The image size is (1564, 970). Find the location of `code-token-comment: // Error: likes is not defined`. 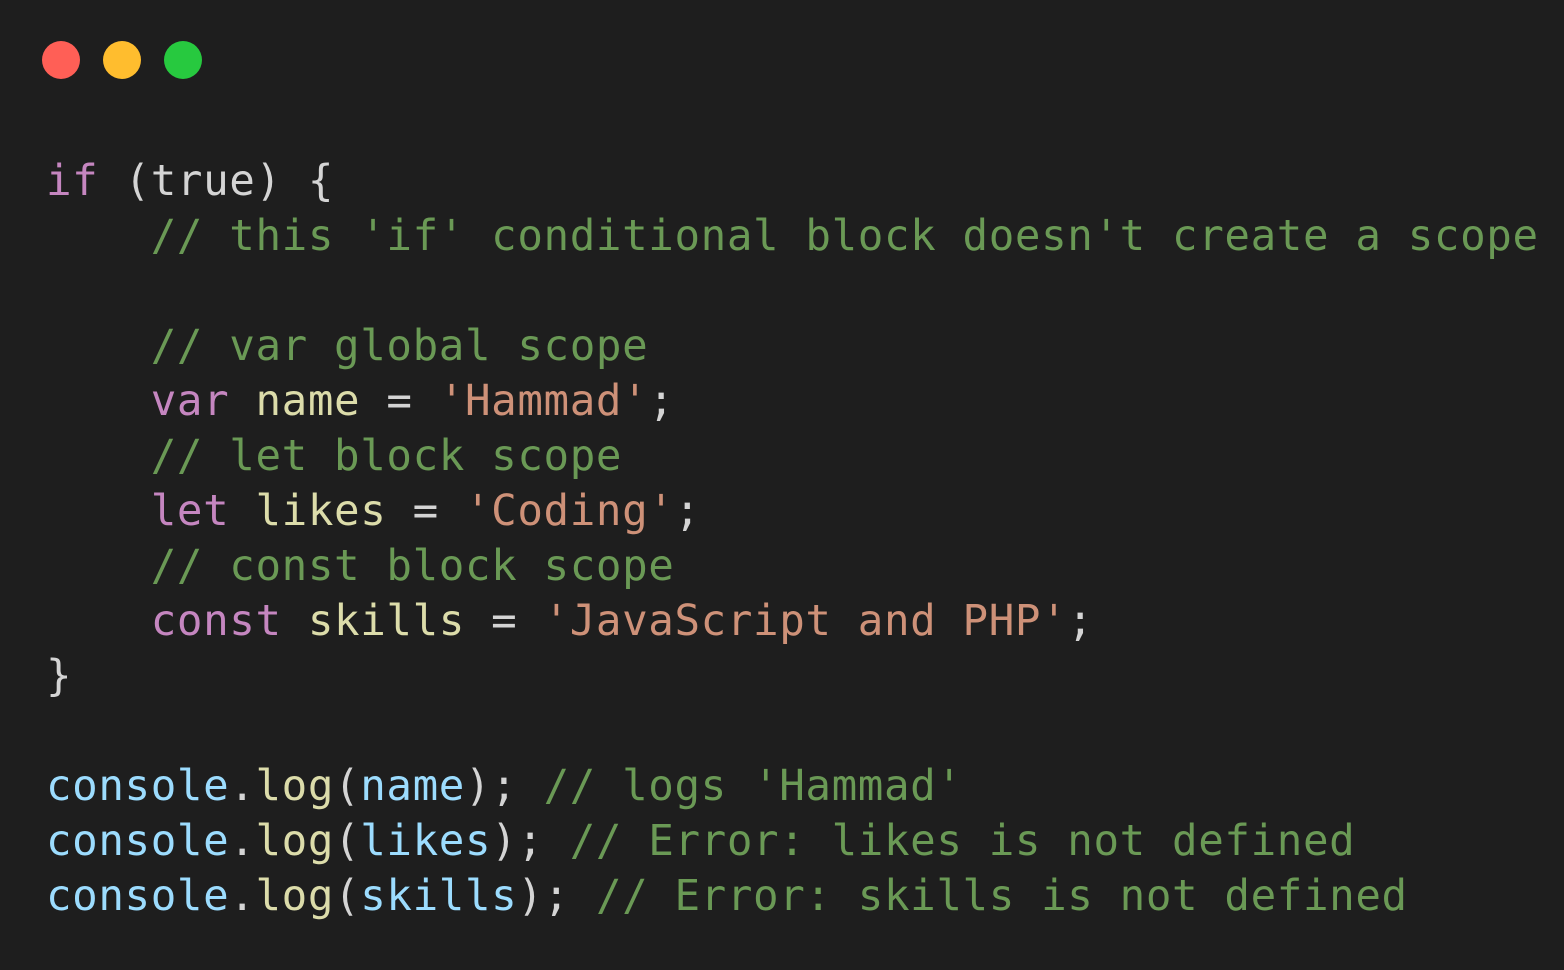

code-token-comment: // Error: likes is not defined is located at coordinates (962, 841).